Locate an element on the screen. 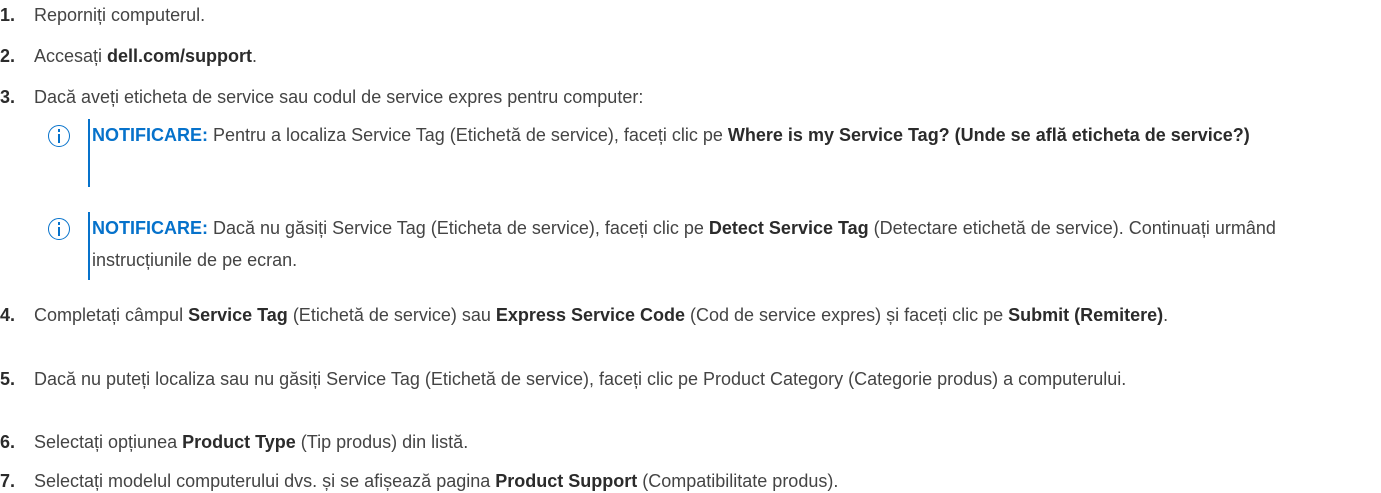 Image resolution: width=1381 pixels, height=493 pixels. step-text: Reporniți computerul. is located at coordinates (120, 15).